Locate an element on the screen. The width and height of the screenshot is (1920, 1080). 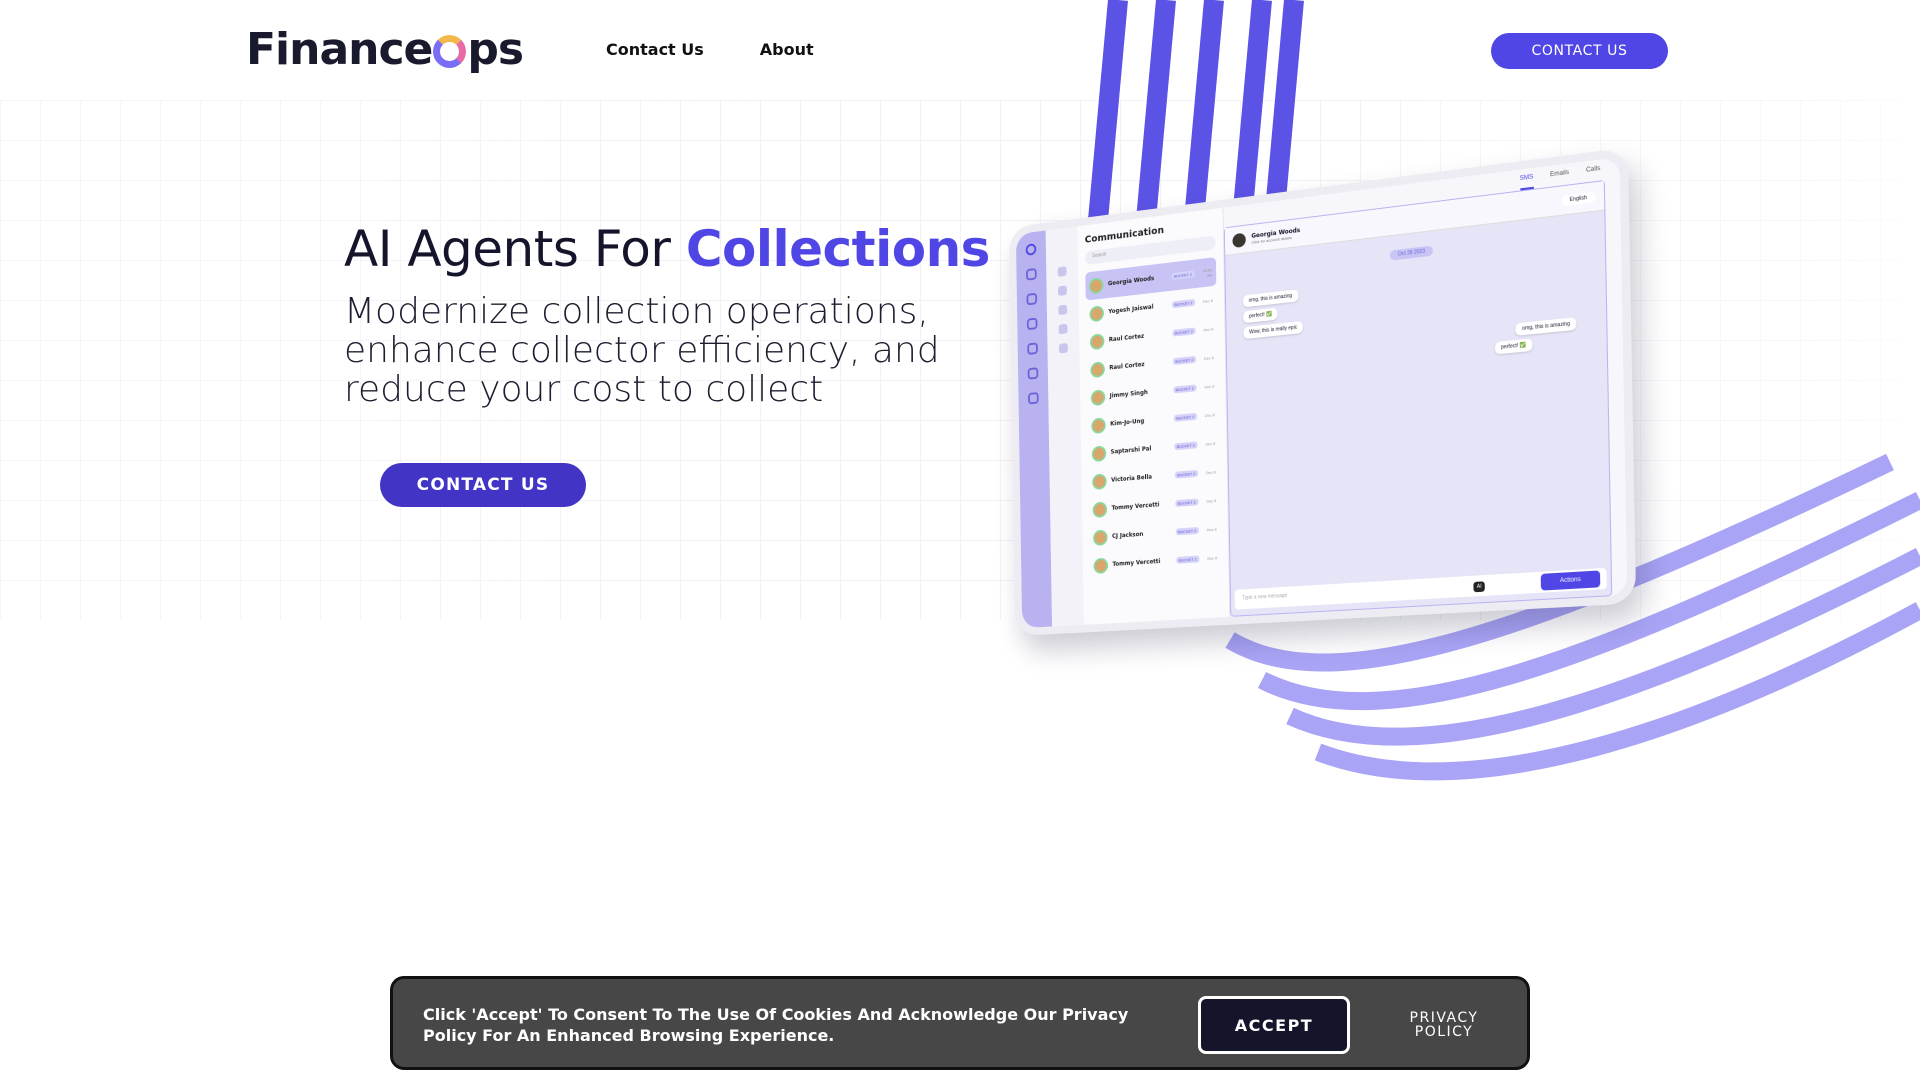
hero-contact-button: CONTACT US is located at coordinates (483, 485).